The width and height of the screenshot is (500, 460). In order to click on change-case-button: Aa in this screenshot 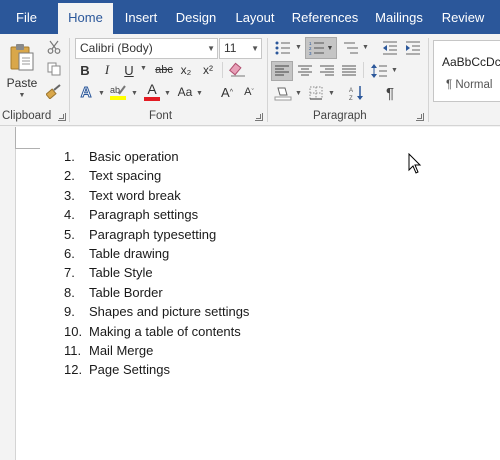, I will do `click(185, 92)`.